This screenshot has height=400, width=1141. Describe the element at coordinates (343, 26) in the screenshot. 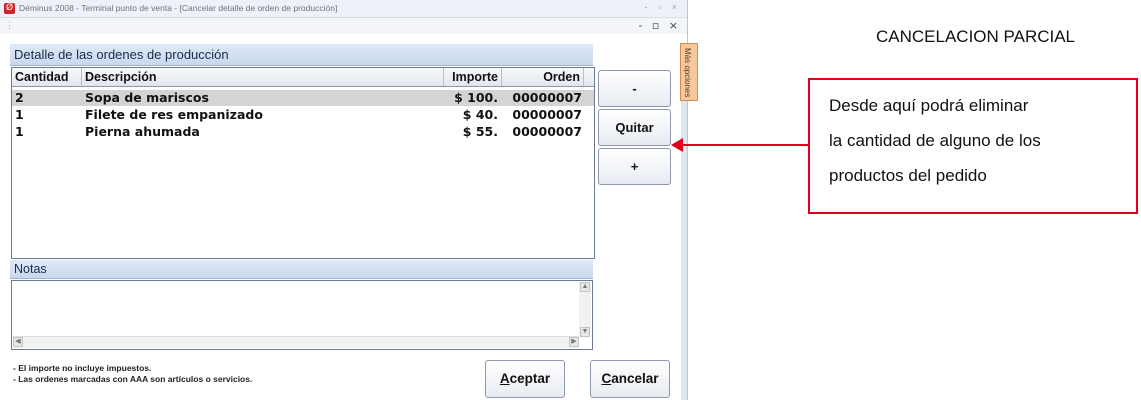

I see `menu-bar: ⋮ - ▫ ×` at that location.